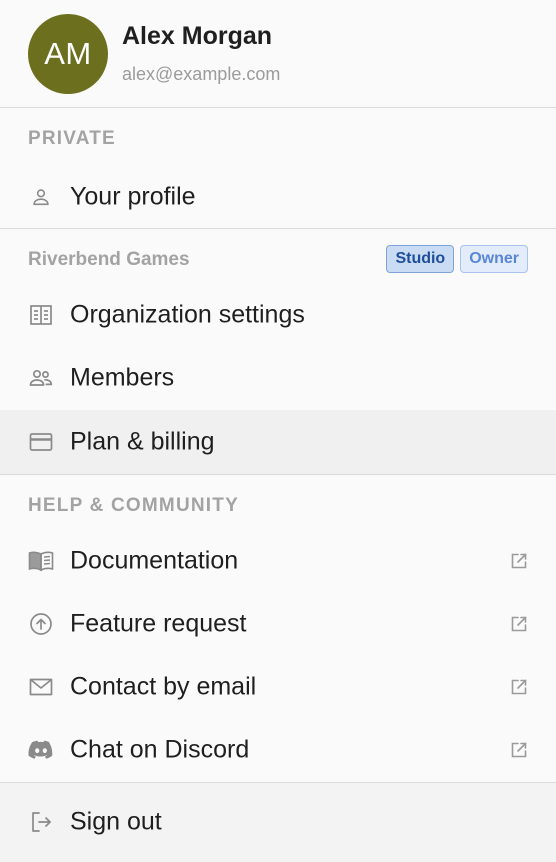  I want to click on help-section-label: HELP & COMMUNITY, so click(133, 505).